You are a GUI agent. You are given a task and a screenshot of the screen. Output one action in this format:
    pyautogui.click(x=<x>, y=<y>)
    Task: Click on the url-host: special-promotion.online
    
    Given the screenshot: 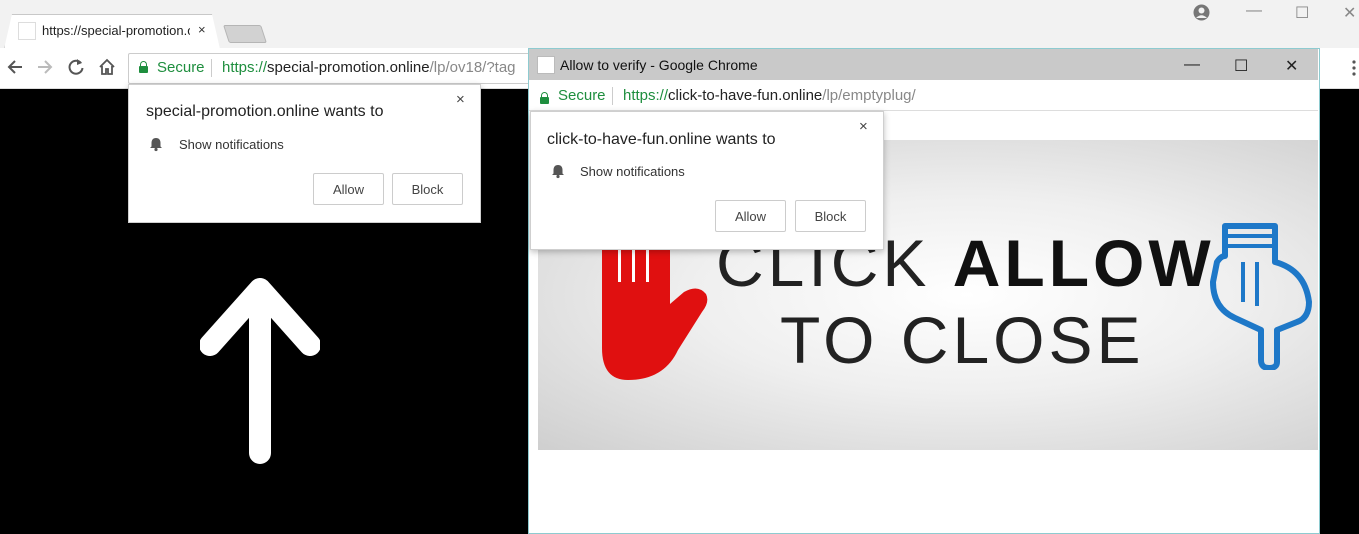 What is the action you would take?
    pyautogui.click(x=348, y=67)
    